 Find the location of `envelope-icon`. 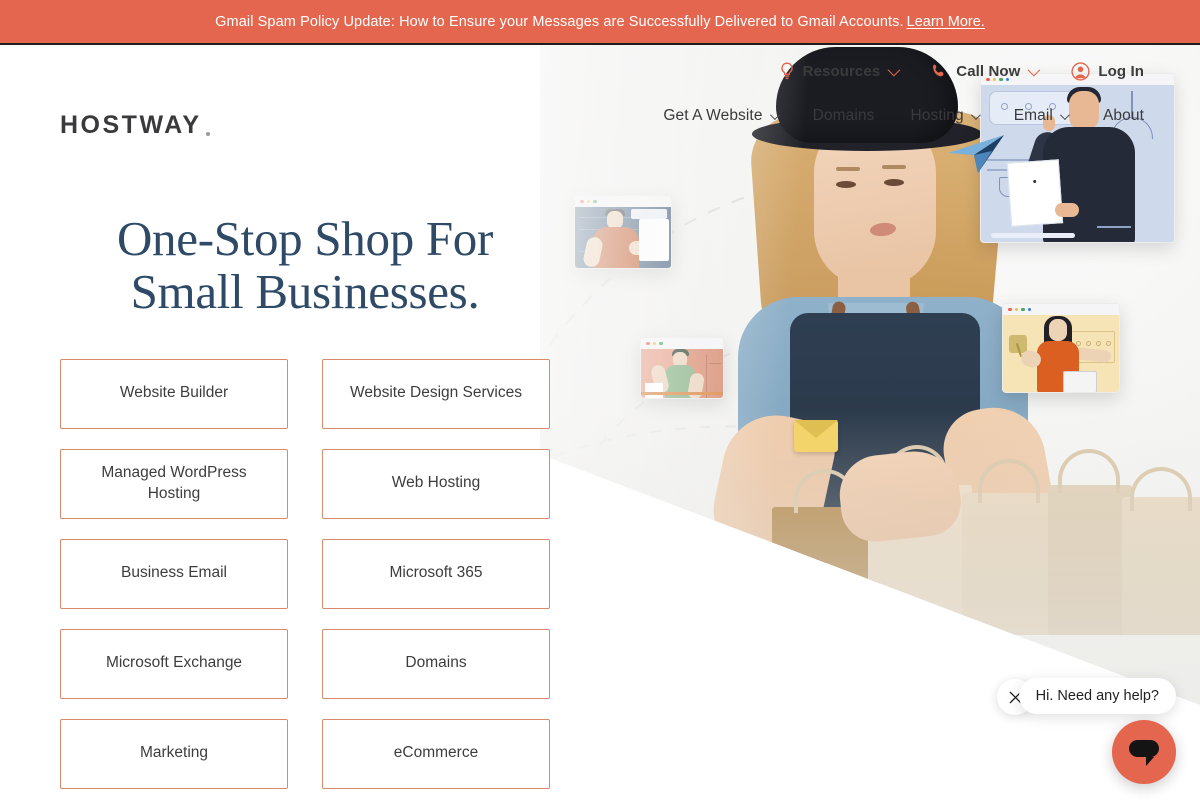

envelope-icon is located at coordinates (816, 436).